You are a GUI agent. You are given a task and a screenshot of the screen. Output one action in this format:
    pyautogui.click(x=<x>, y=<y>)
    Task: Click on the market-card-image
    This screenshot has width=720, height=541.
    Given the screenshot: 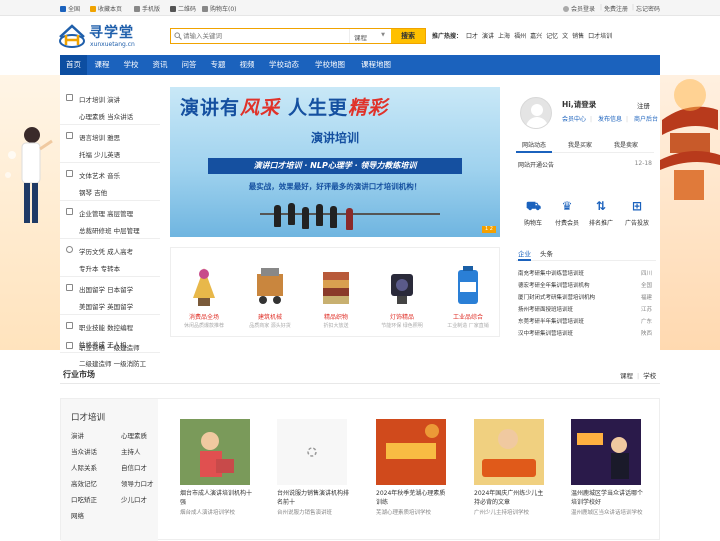 What is the action you would take?
    pyautogui.click(x=411, y=452)
    